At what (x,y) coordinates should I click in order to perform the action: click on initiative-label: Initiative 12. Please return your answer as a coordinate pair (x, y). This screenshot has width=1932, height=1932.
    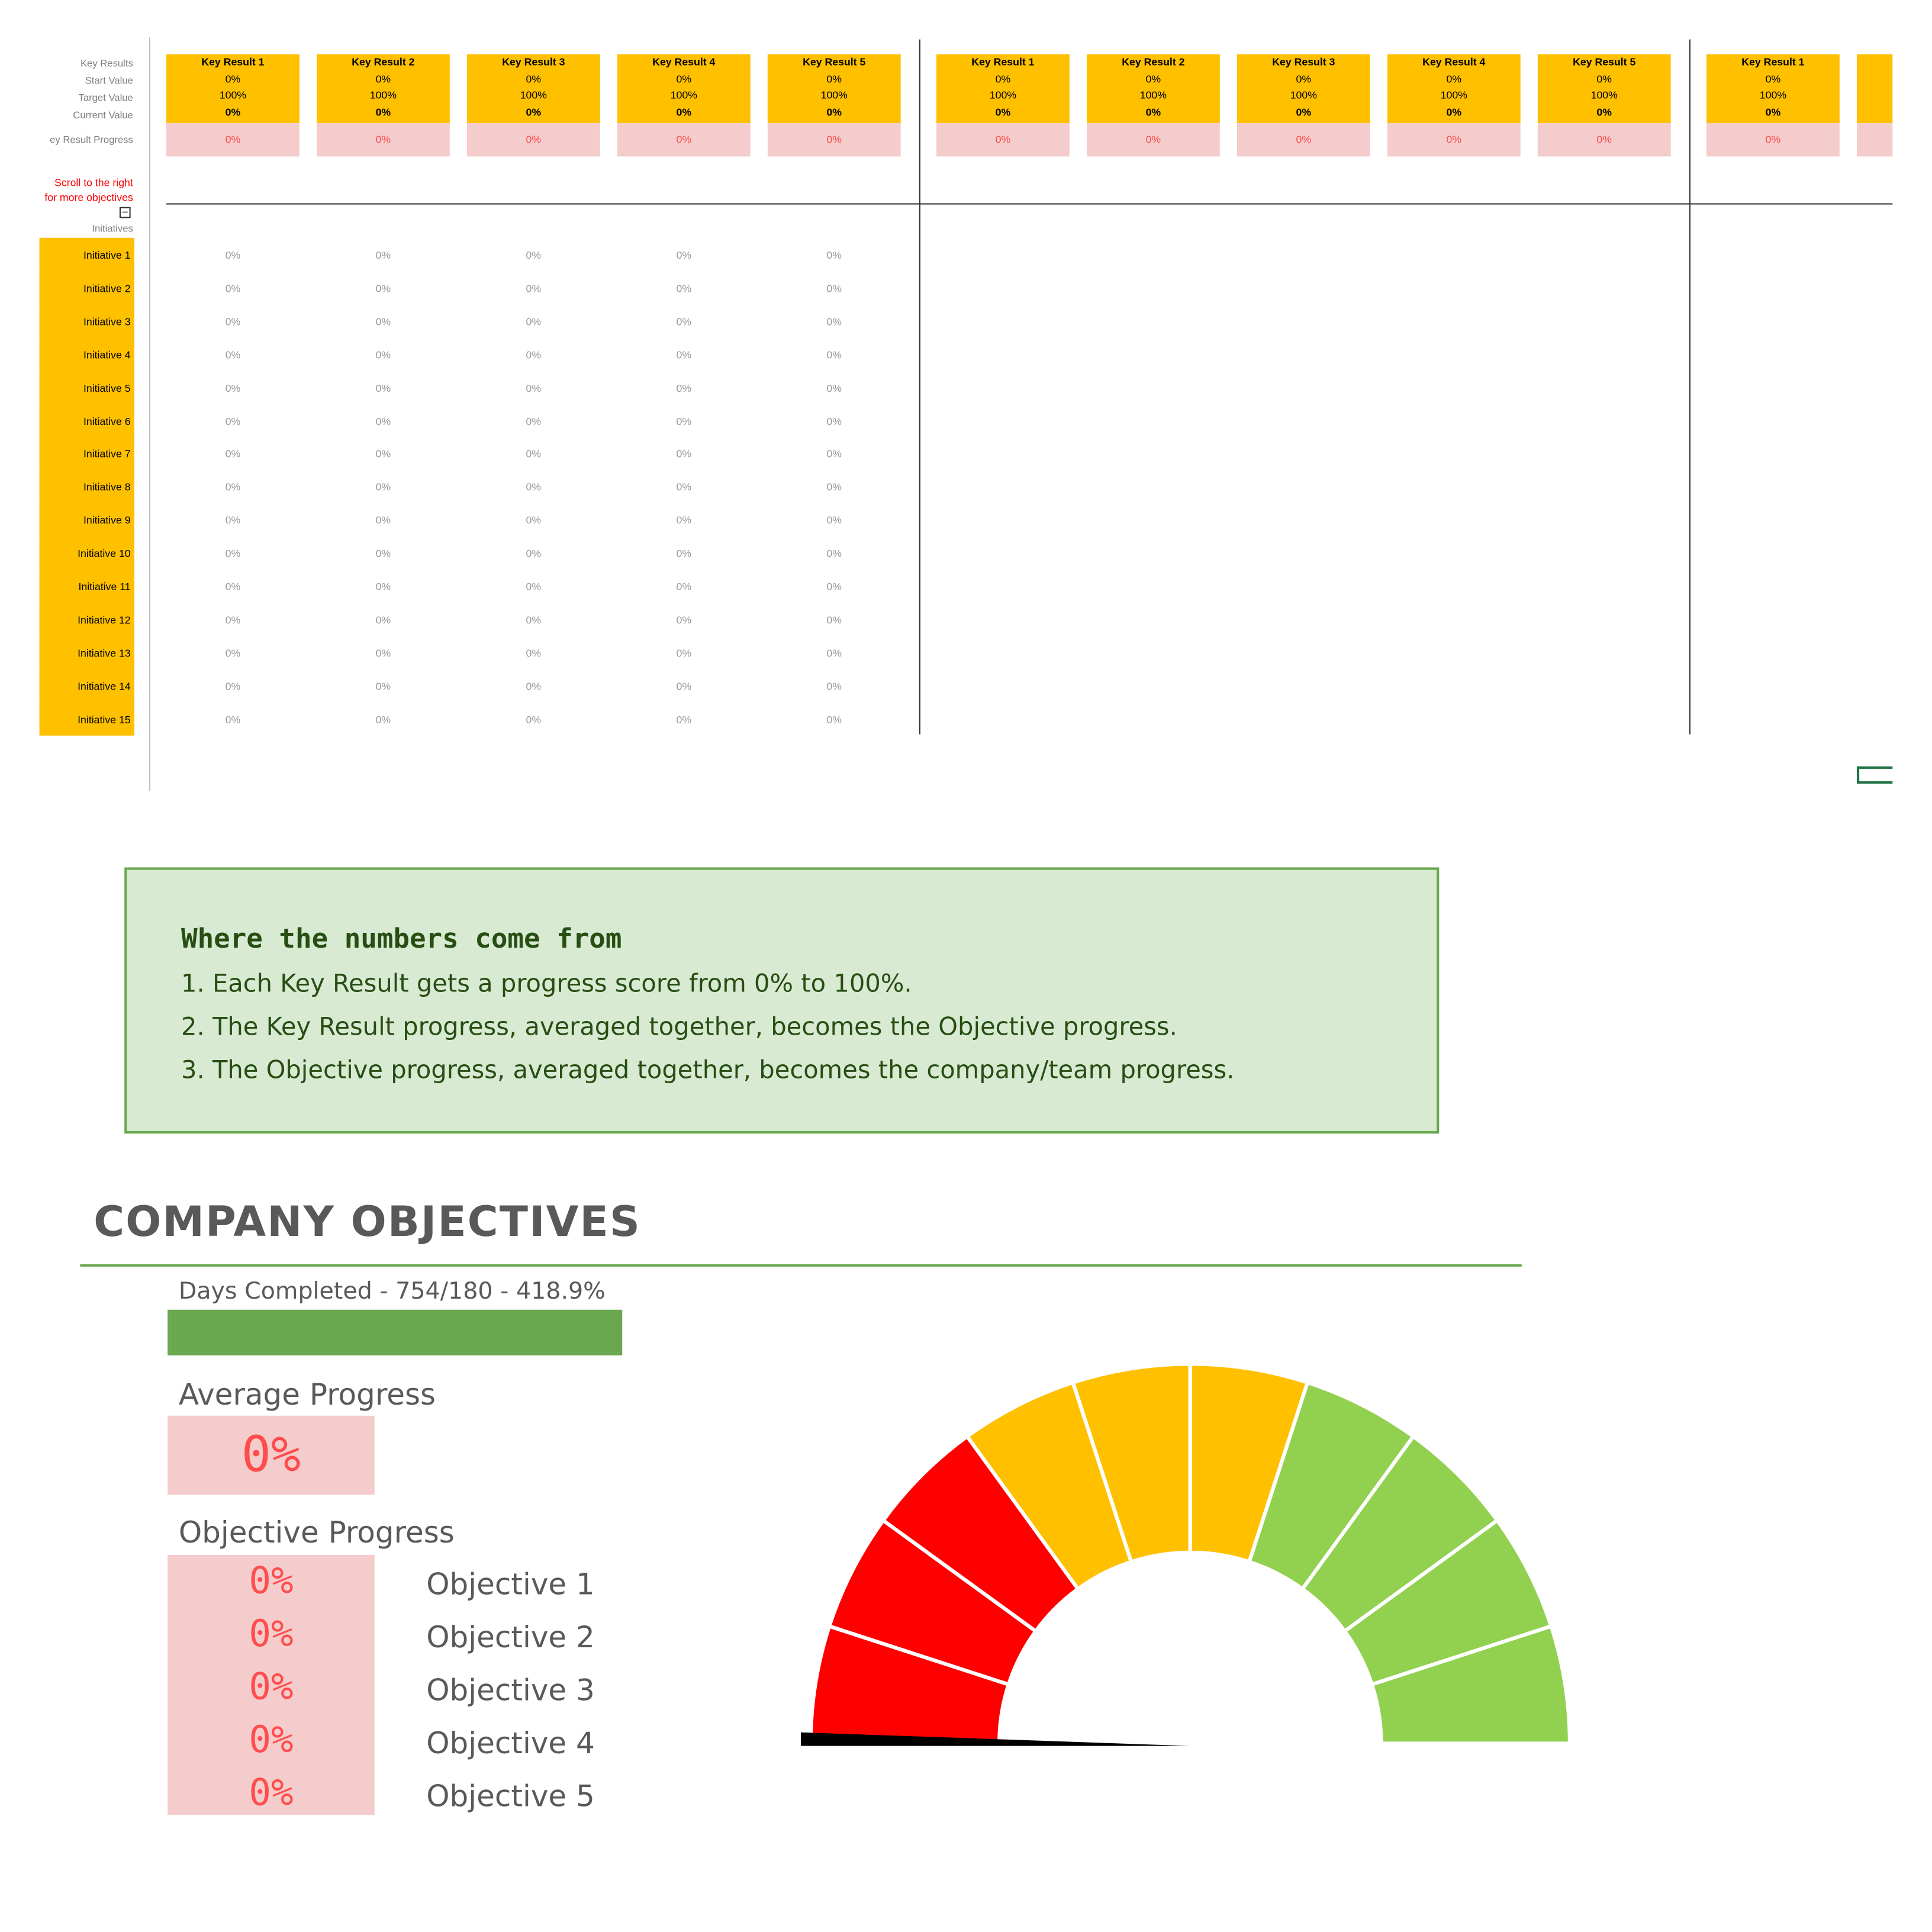
    Looking at the image, I should click on (86, 619).